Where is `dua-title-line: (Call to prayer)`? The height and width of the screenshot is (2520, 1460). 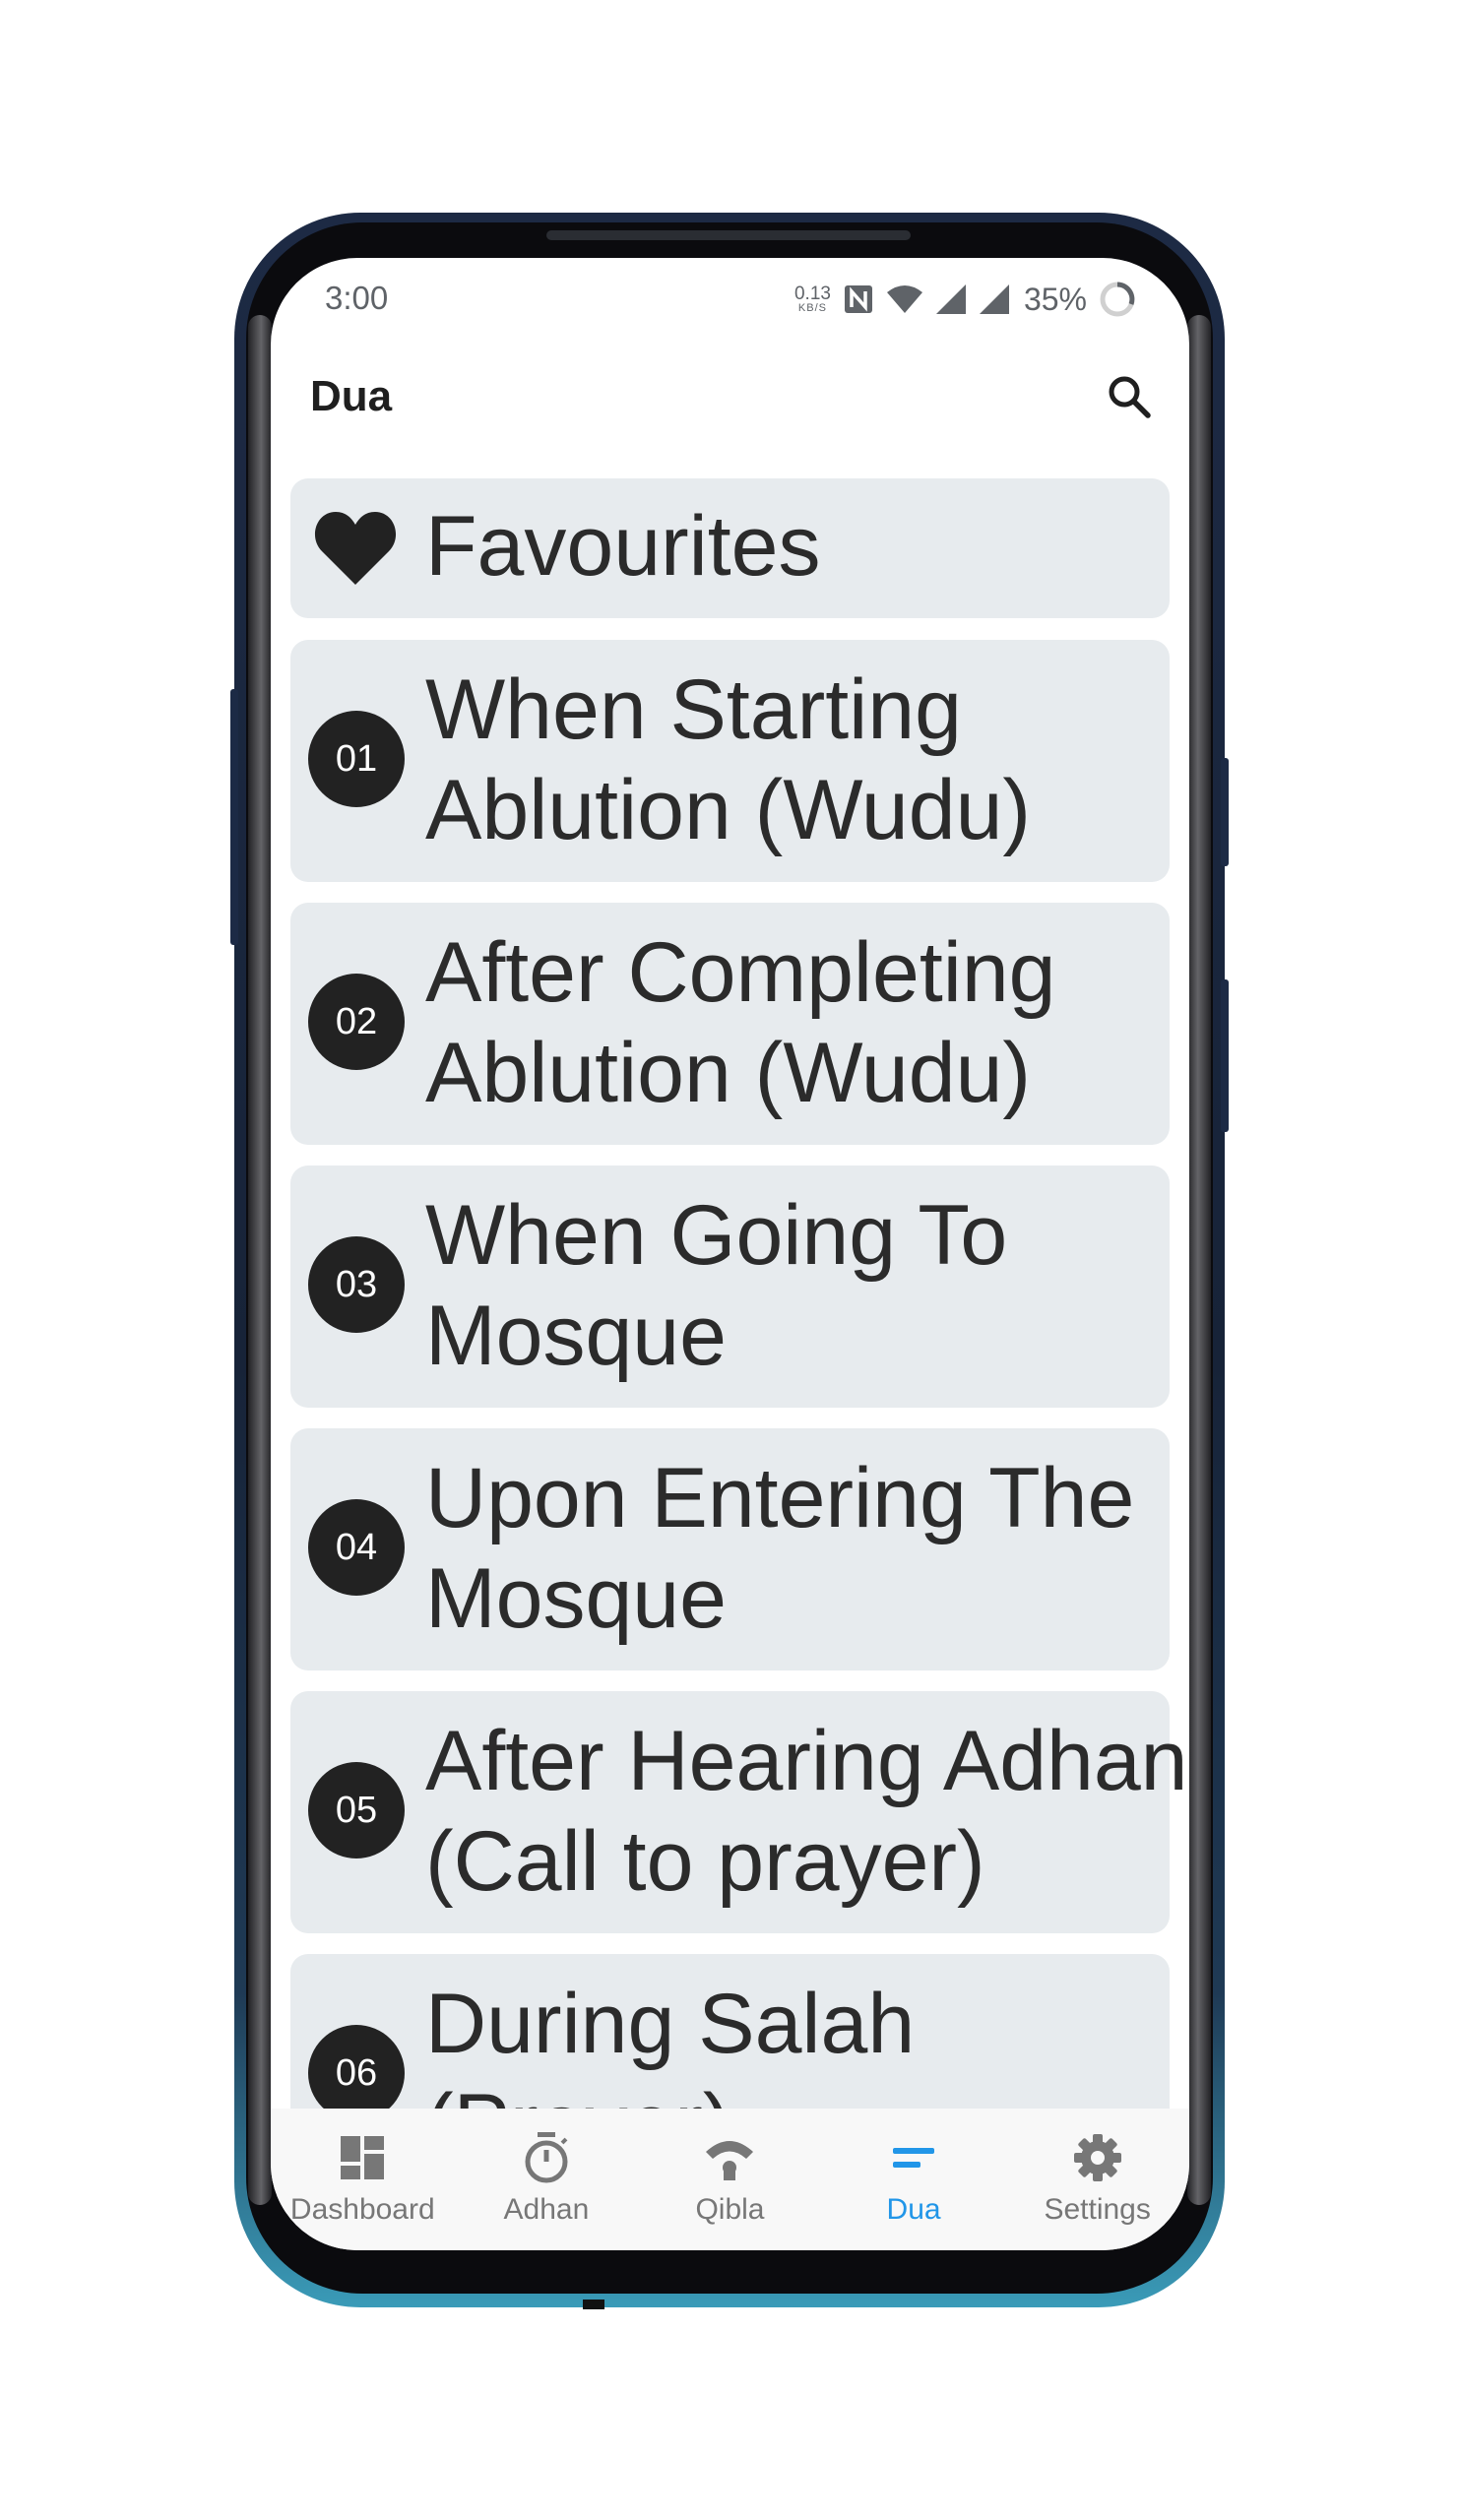 dua-title-line: (Call to prayer) is located at coordinates (705, 1861).